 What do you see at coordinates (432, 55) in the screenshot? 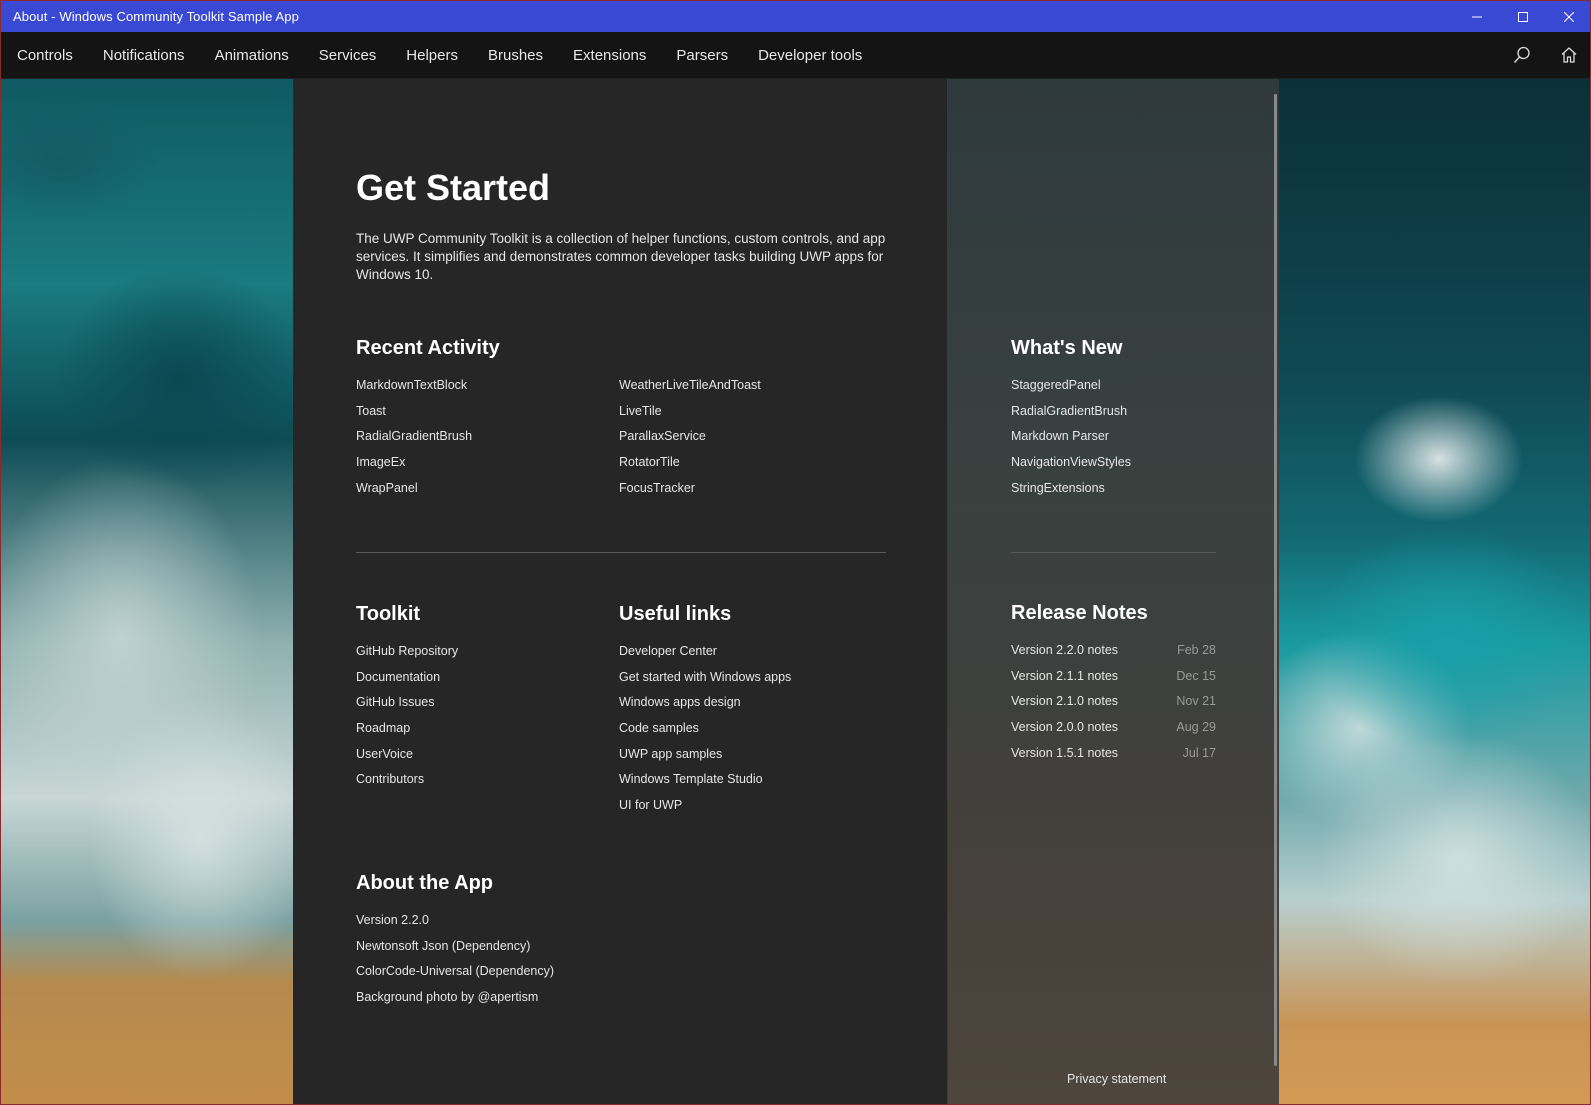
I see `nav-item-helpers: Helpers` at bounding box center [432, 55].